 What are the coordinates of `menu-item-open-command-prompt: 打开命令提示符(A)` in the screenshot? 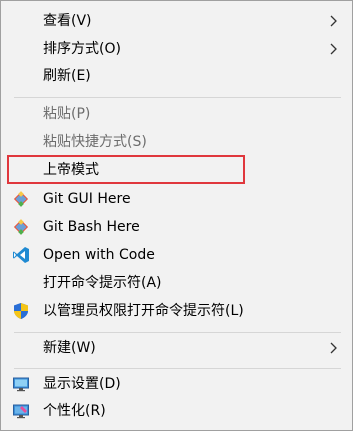 It's located at (176, 283).